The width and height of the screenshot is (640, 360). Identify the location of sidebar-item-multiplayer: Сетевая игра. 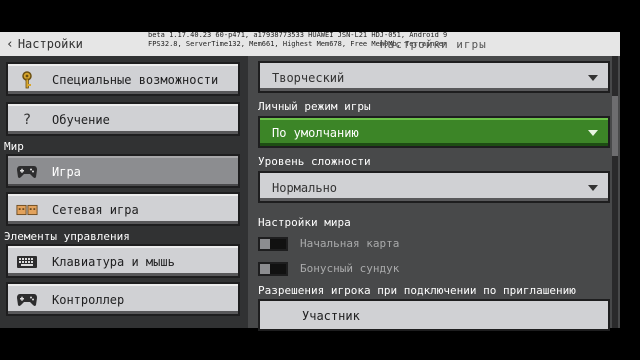
(123, 209).